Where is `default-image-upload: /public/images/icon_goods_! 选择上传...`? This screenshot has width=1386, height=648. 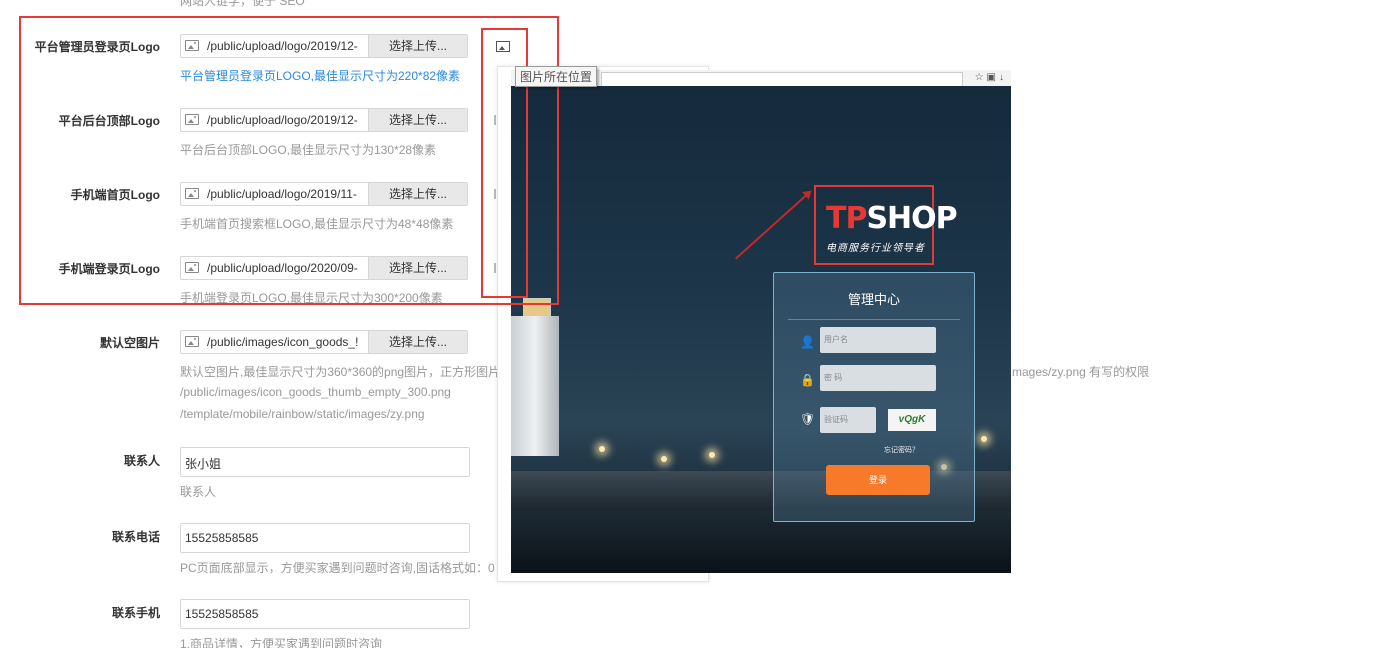 default-image-upload: /public/images/icon_goods_! 选择上传... is located at coordinates (324, 342).